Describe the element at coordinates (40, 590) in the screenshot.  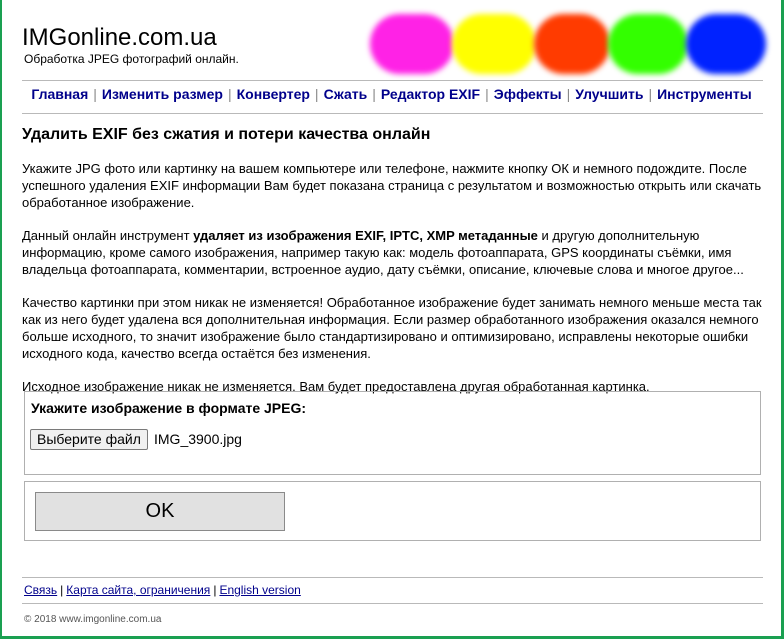
I see `footer-link-contact: Связь` at that location.